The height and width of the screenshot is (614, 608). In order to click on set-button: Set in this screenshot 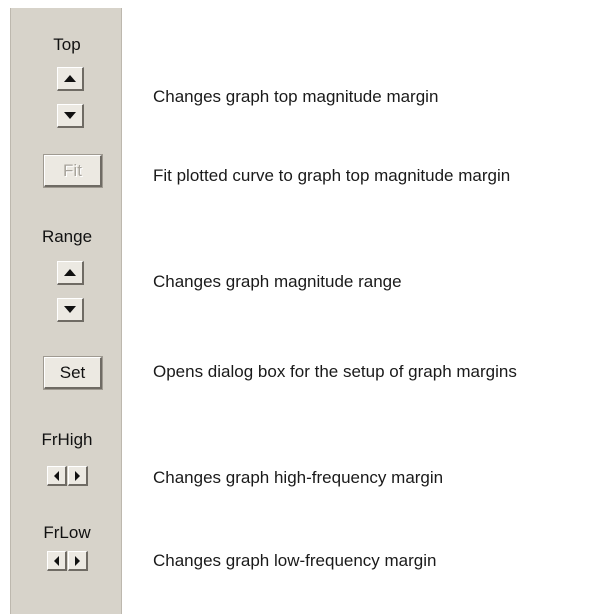, I will do `click(73, 373)`.